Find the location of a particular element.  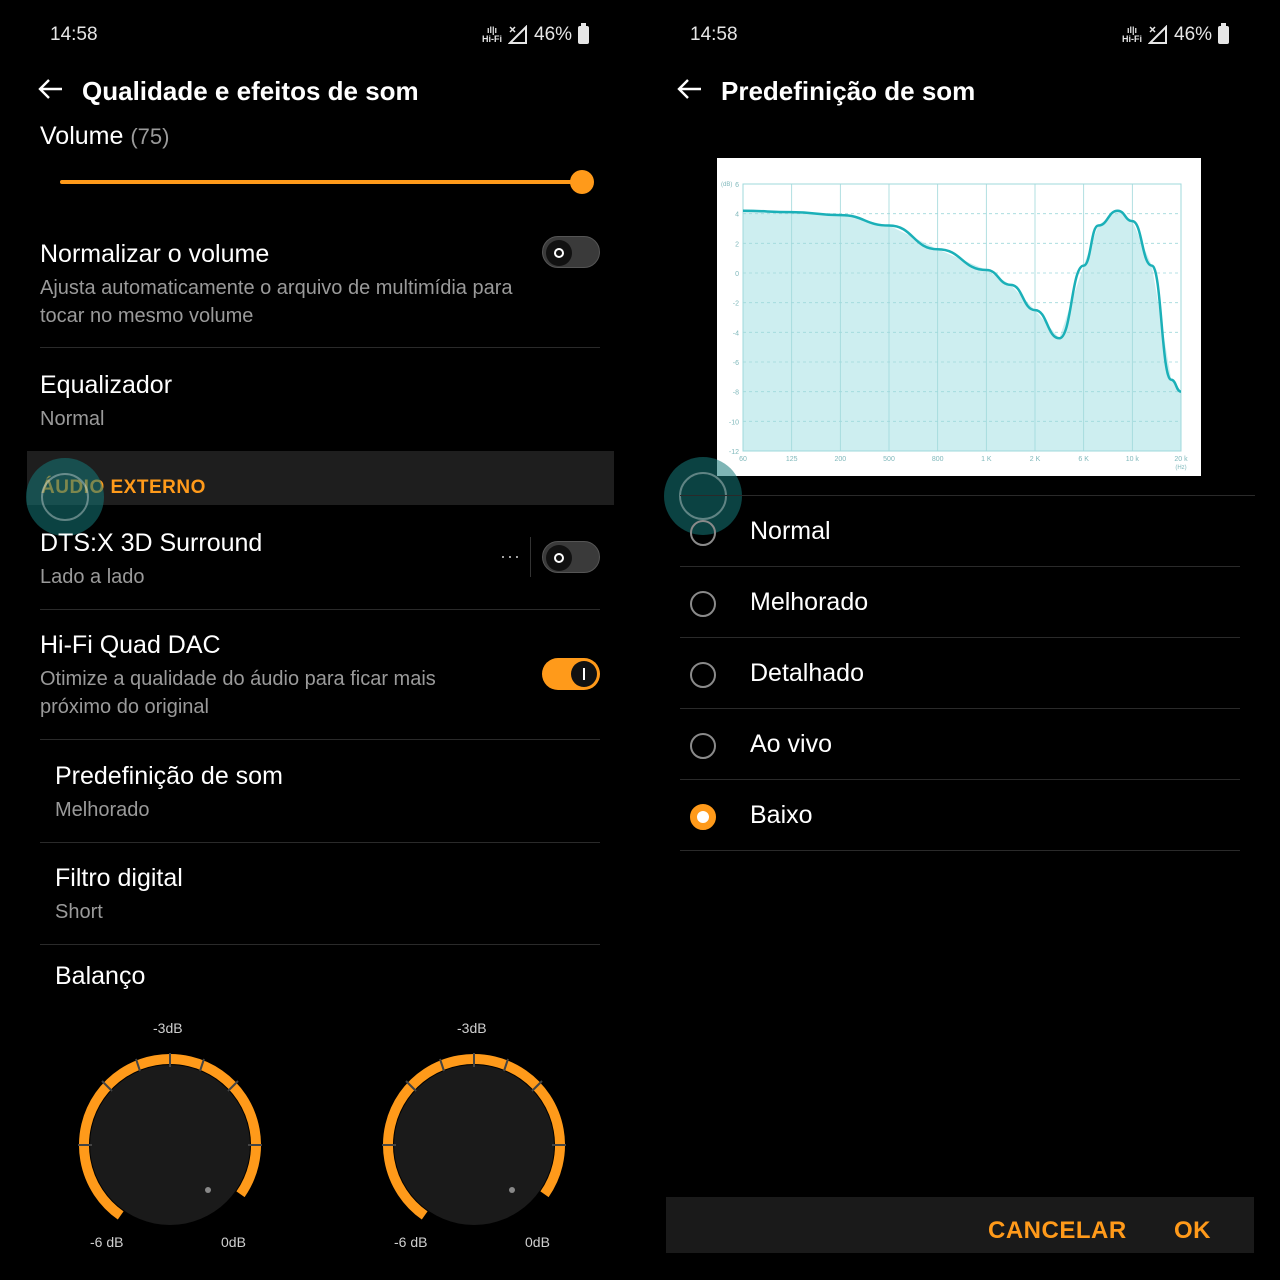

equalizer-value: Normal is located at coordinates (72, 419).